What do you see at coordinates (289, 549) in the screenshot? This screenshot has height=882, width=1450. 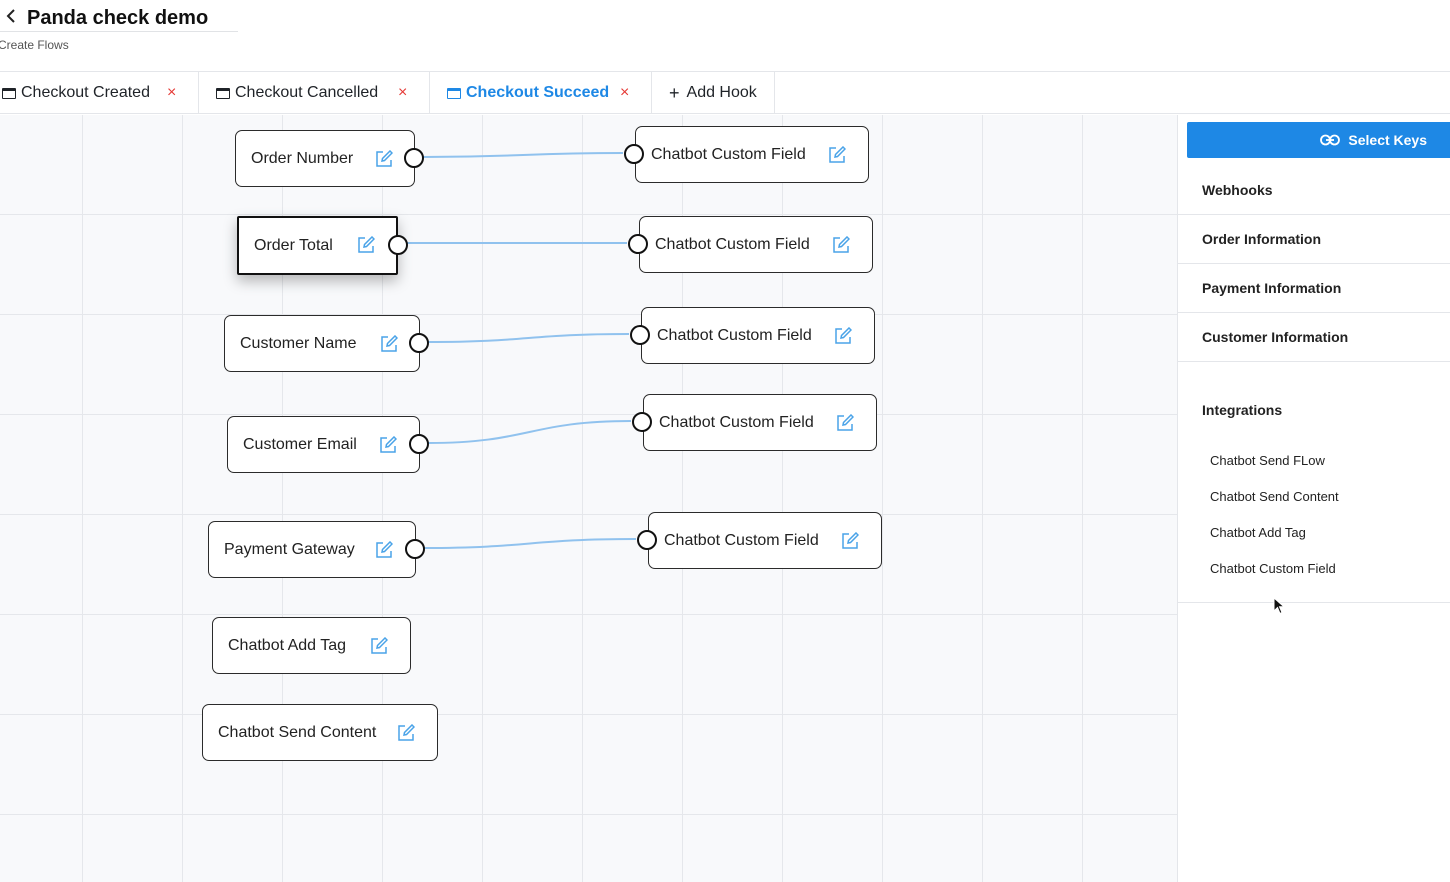 I see `node-label: Payment Gateway` at bounding box center [289, 549].